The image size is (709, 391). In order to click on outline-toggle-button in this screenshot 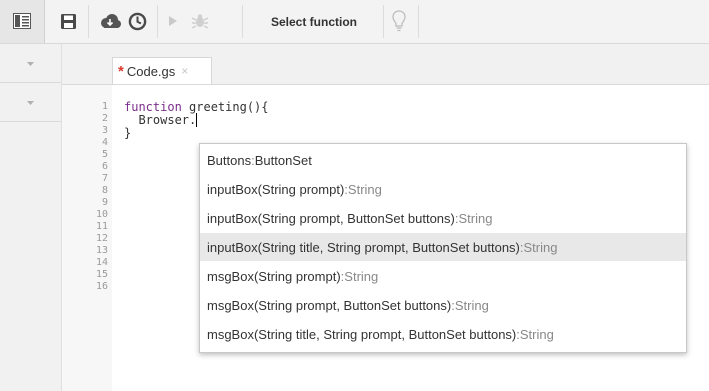, I will do `click(22, 21)`.